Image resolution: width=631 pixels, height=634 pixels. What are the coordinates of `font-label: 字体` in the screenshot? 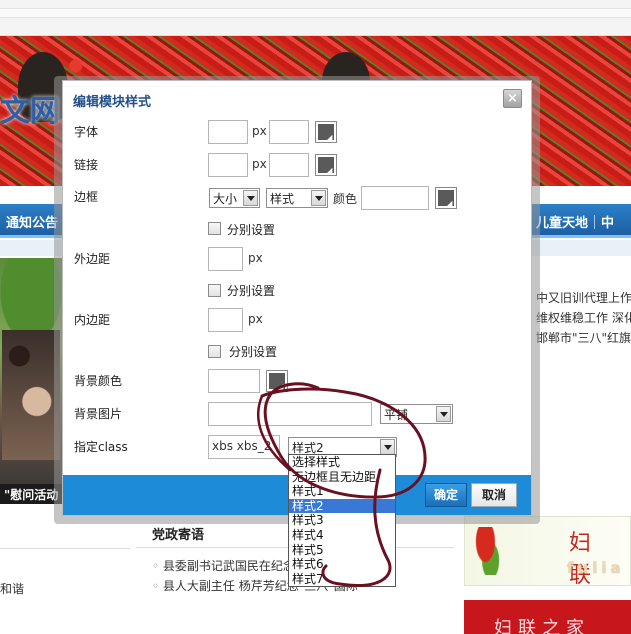 It's located at (86, 132).